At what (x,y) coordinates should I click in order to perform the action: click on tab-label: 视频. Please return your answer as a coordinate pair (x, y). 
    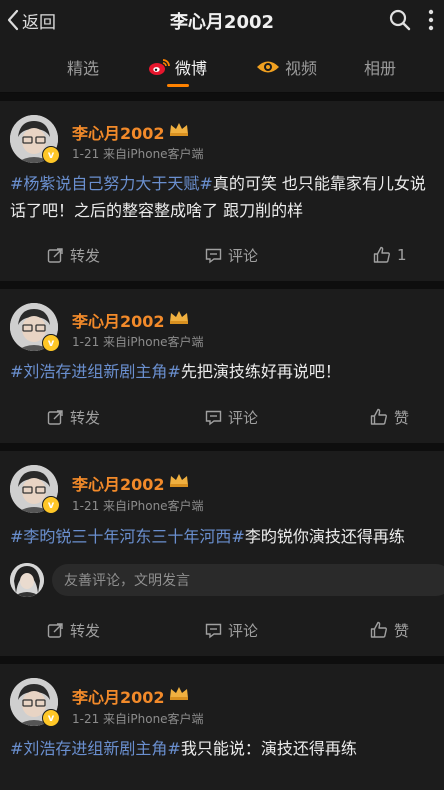
    Looking at the image, I should click on (301, 68).